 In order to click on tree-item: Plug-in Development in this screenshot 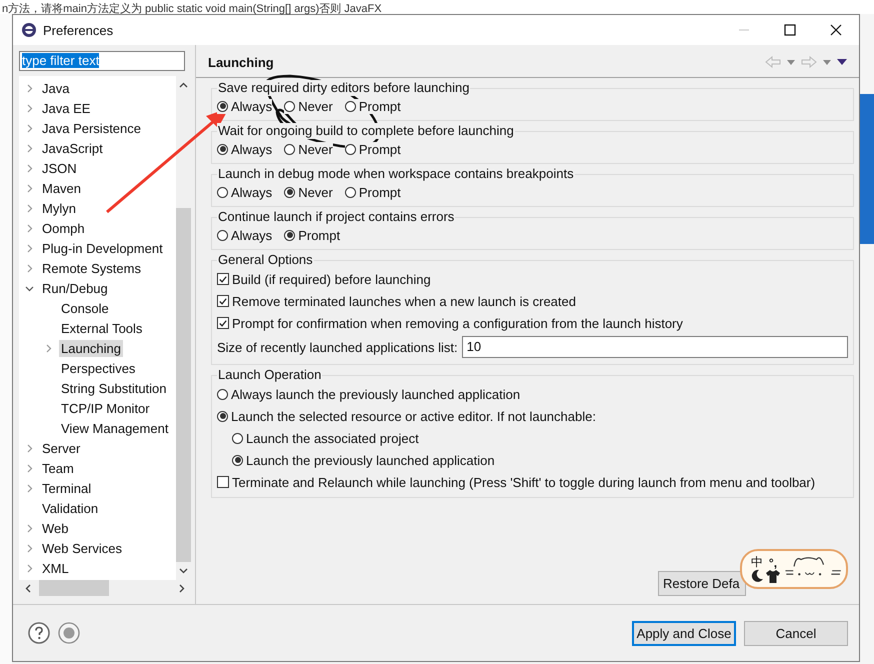, I will do `click(102, 248)`.